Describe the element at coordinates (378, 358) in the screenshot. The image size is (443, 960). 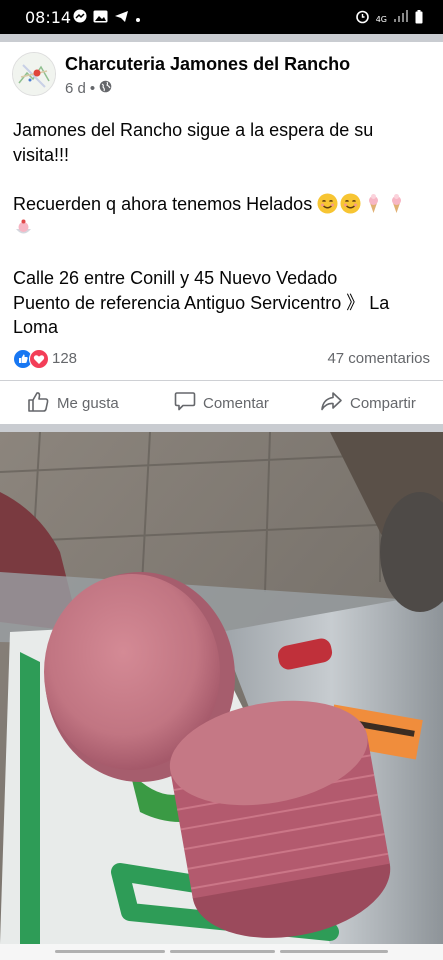
I see `comments-count: 47 comentarios` at that location.